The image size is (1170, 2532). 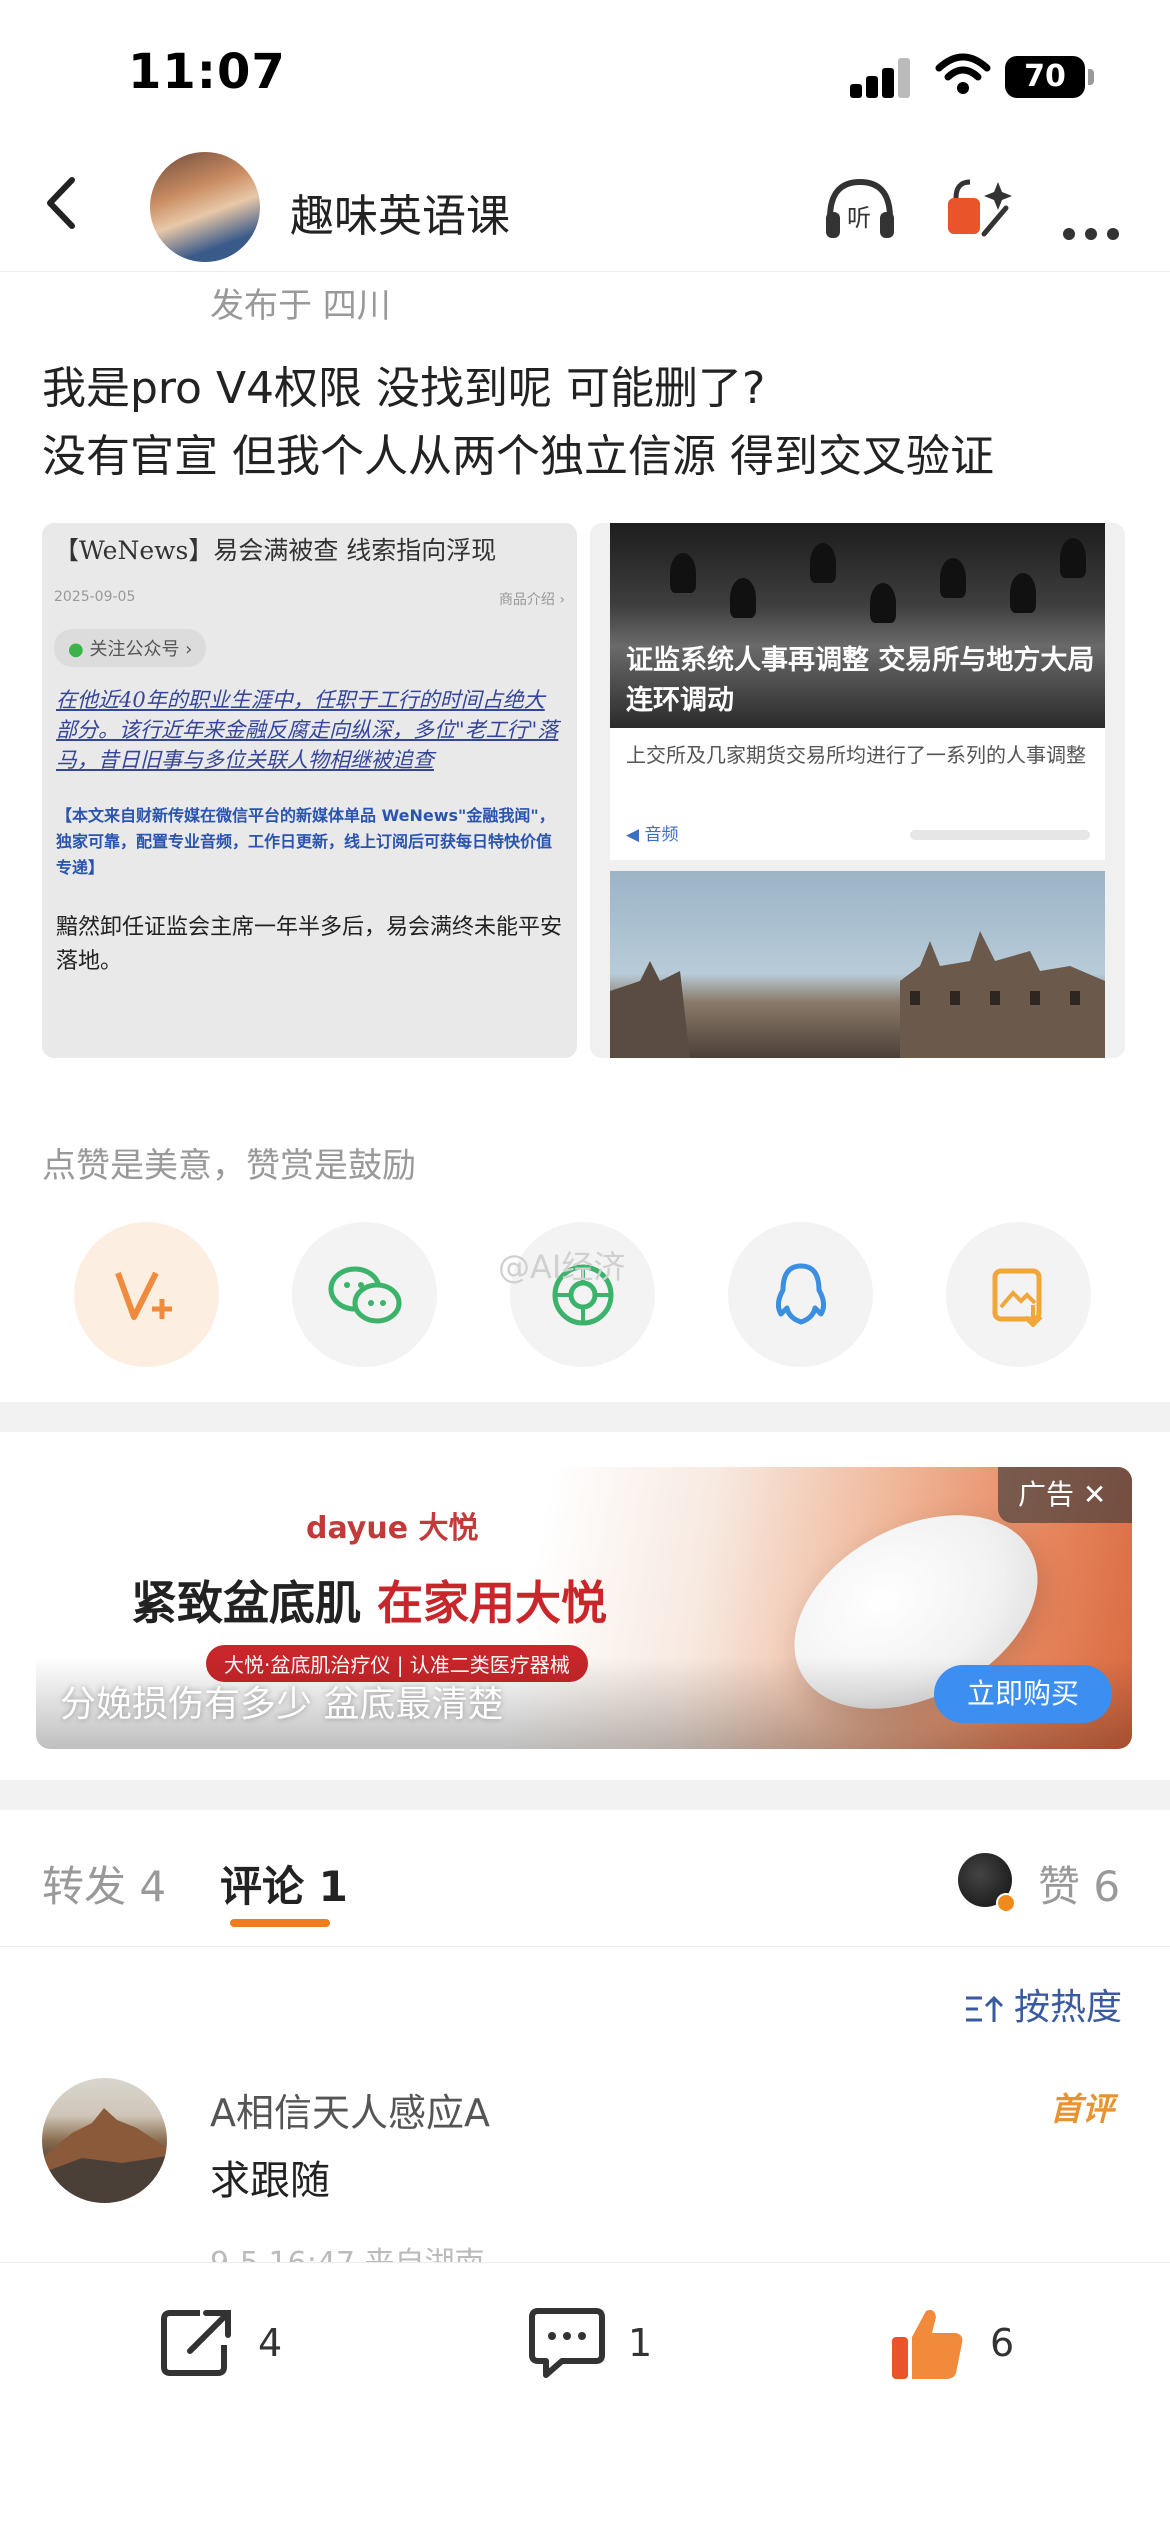 What do you see at coordinates (985, 2008) in the screenshot?
I see `sort-icon` at bounding box center [985, 2008].